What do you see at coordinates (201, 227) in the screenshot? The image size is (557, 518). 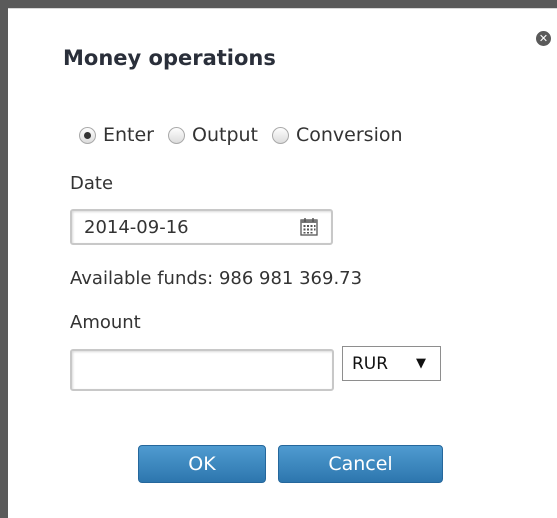 I see `date-field: 2014-09-16` at bounding box center [201, 227].